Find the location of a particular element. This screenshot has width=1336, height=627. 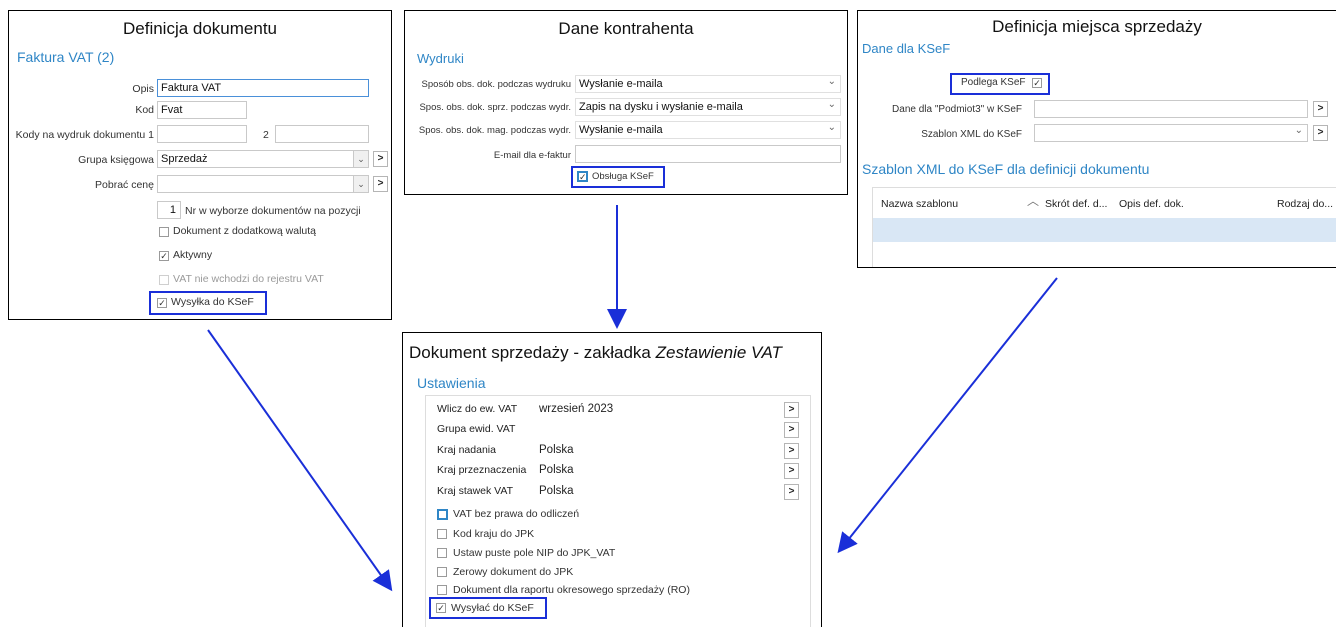

waluta-checkbox is located at coordinates (164, 232).